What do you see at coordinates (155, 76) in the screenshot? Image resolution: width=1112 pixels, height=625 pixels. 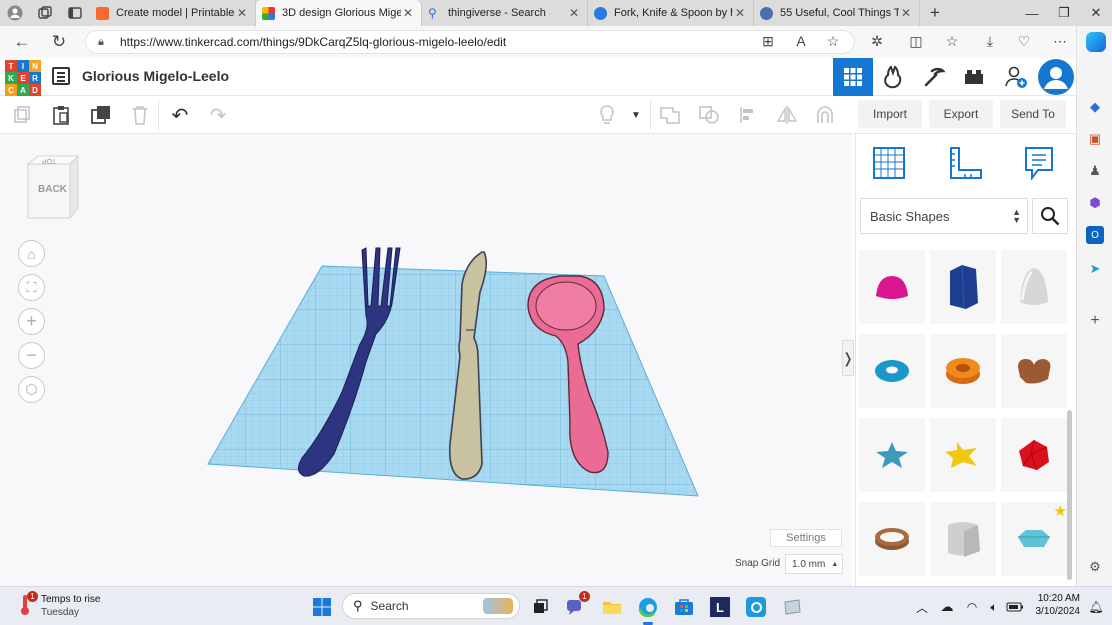 I see `design-title: Glorious Migelo-Leelo` at bounding box center [155, 76].